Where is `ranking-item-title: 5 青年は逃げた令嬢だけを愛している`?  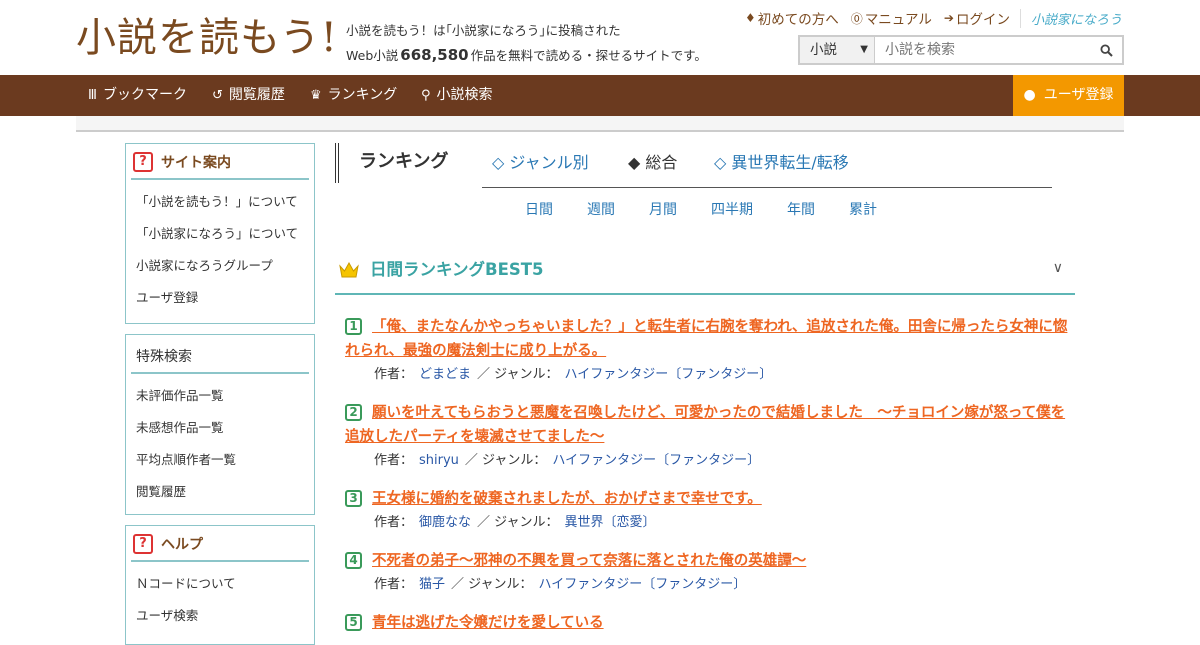 ranking-item-title: 5 青年は逃げた令嬢だけを愛している is located at coordinates (710, 623).